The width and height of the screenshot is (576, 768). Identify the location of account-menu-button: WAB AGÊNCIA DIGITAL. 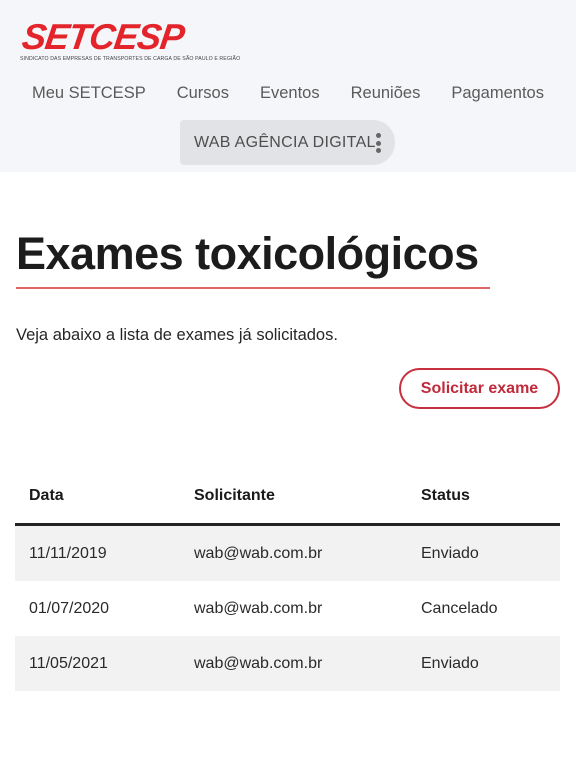
(287, 142).